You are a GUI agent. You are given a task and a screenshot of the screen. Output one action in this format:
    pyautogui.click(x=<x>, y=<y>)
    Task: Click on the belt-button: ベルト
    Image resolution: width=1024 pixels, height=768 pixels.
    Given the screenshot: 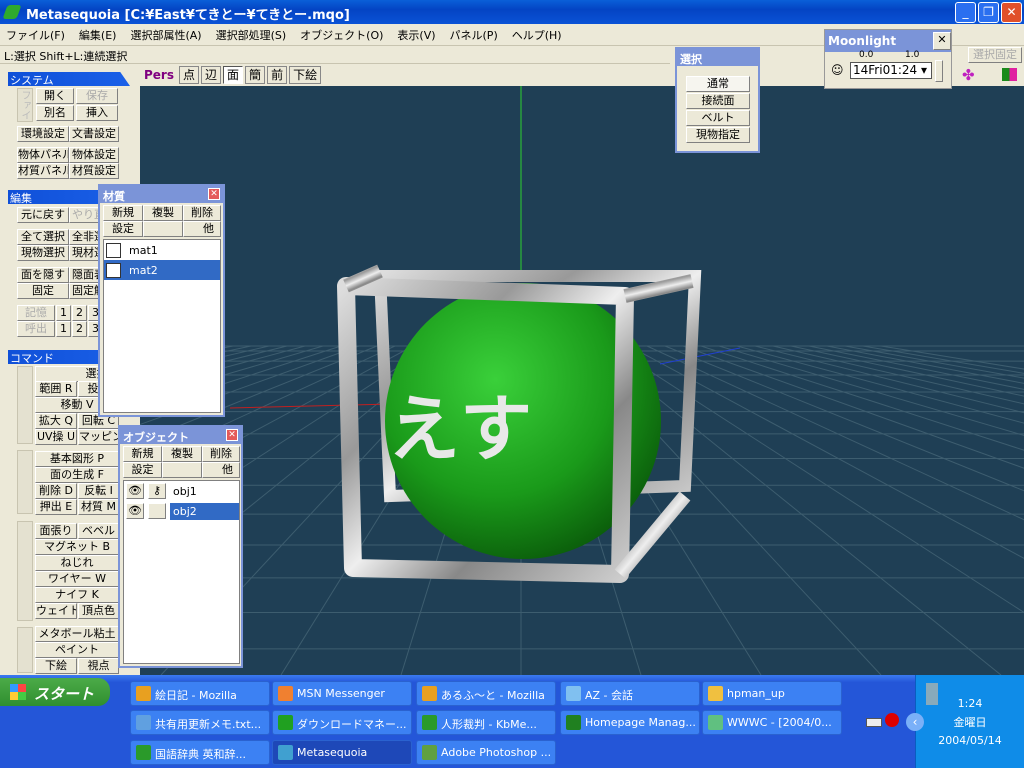 What is the action you would take?
    pyautogui.click(x=718, y=118)
    